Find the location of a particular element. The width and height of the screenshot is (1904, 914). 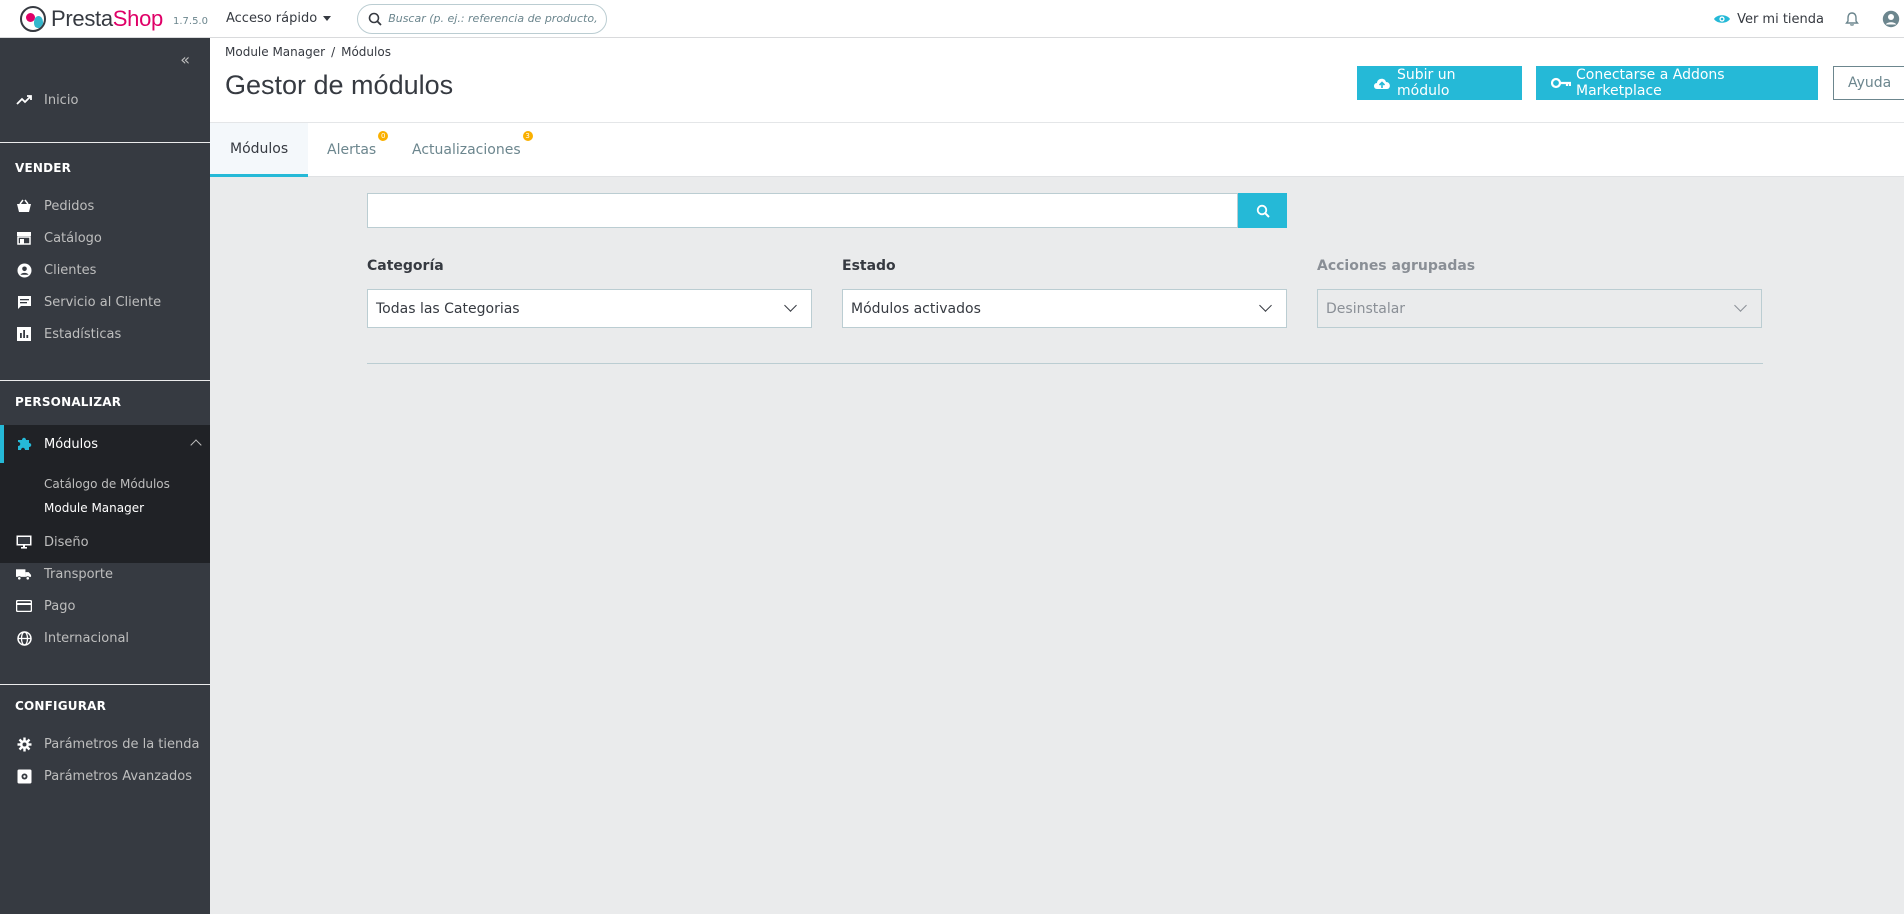

header-search-input is located at coordinates (493, 18).